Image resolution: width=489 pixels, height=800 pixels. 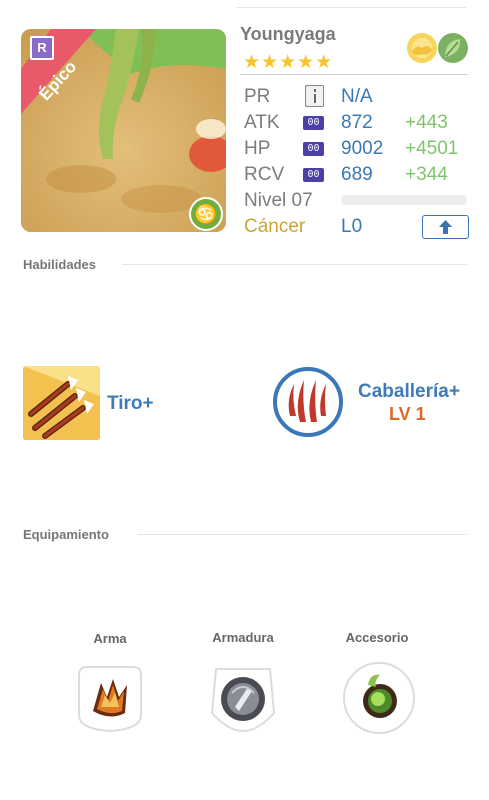 I want to click on character-name: Youngyaga, so click(x=288, y=34).